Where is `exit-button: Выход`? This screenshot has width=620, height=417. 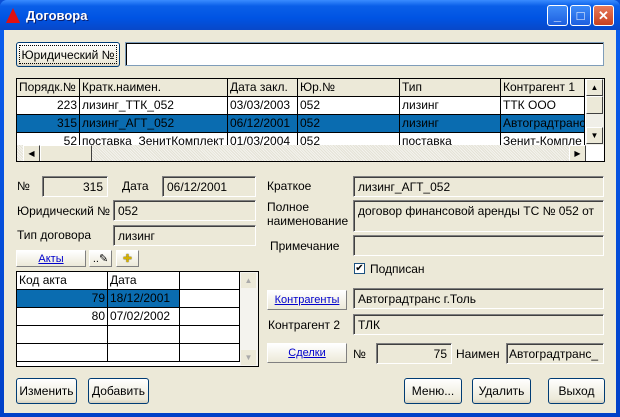 exit-button: Выход is located at coordinates (576, 391).